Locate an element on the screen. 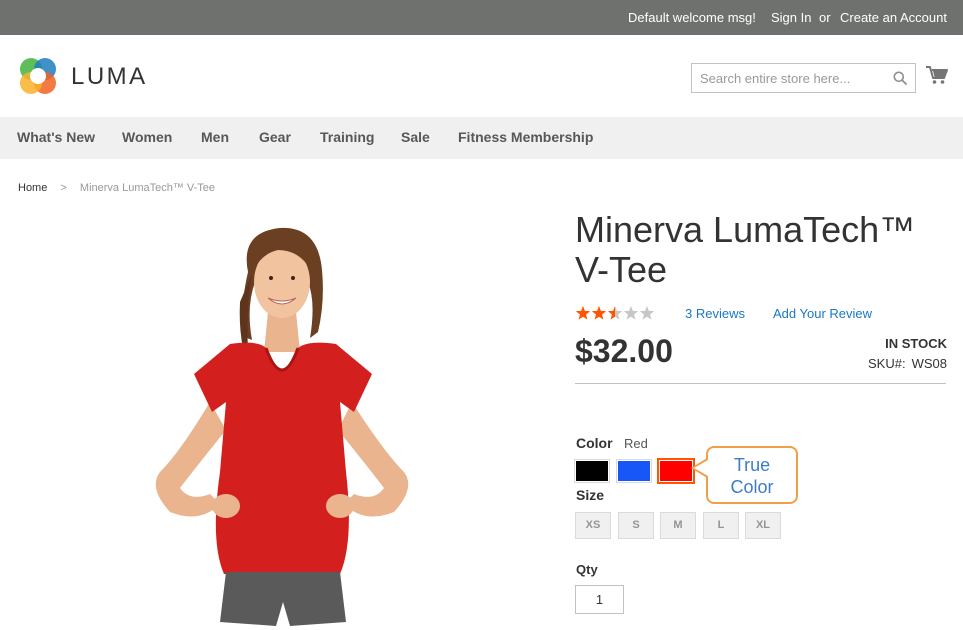  size-option-xl: XL is located at coordinates (763, 525).